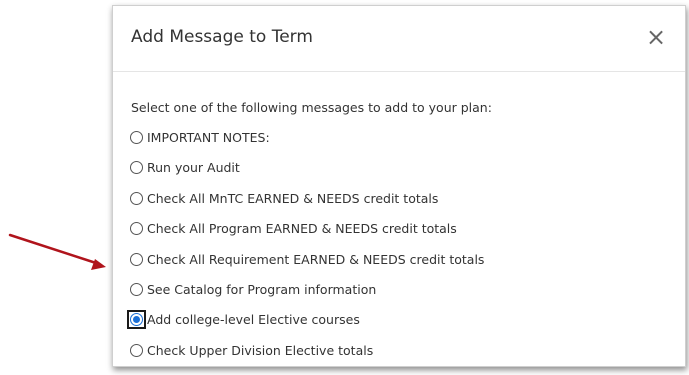  Describe the element at coordinates (253, 320) in the screenshot. I see `option-label: Add college-level Elective courses` at that location.